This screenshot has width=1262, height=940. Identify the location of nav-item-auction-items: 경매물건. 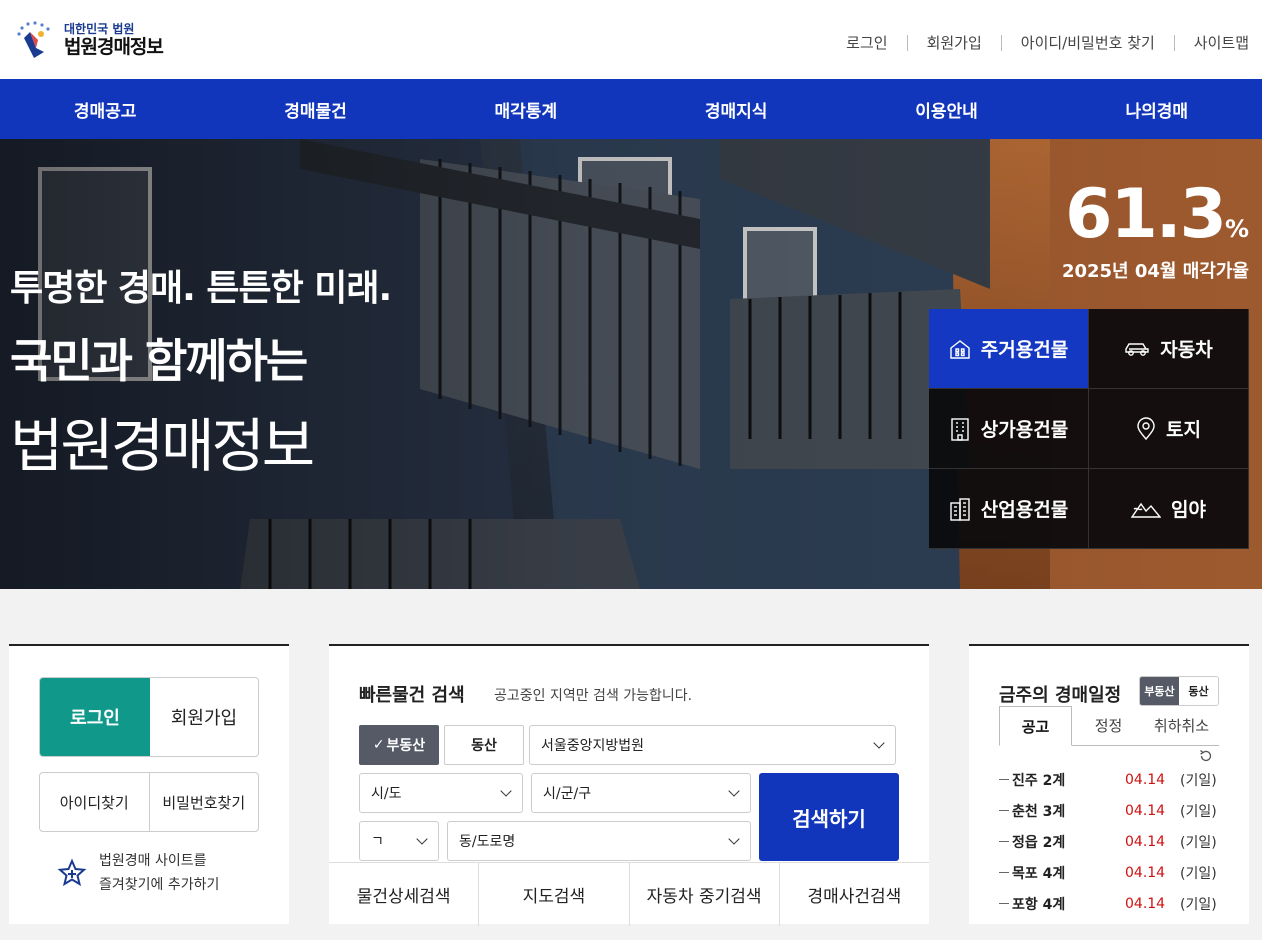
(315, 109).